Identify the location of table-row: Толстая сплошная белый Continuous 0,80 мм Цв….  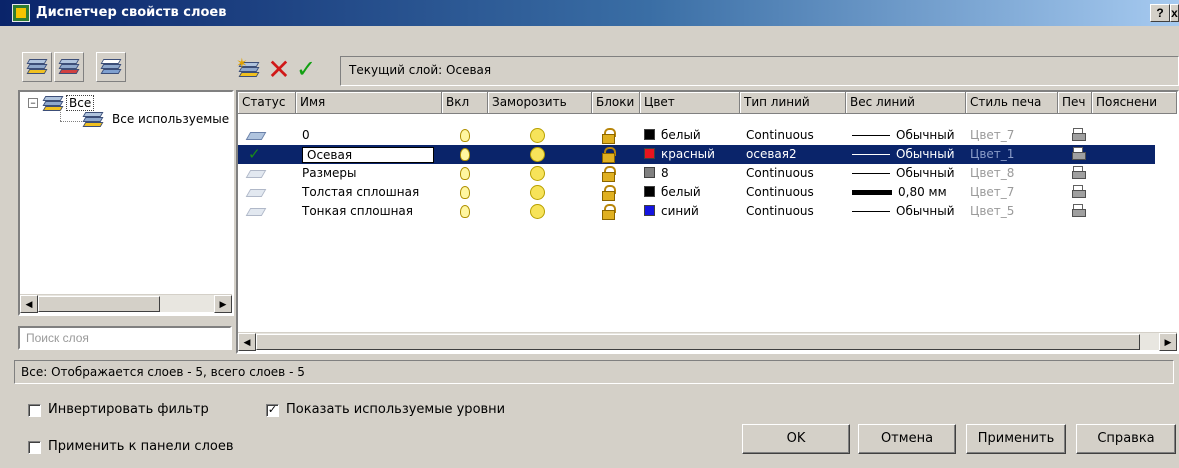
(696, 192).